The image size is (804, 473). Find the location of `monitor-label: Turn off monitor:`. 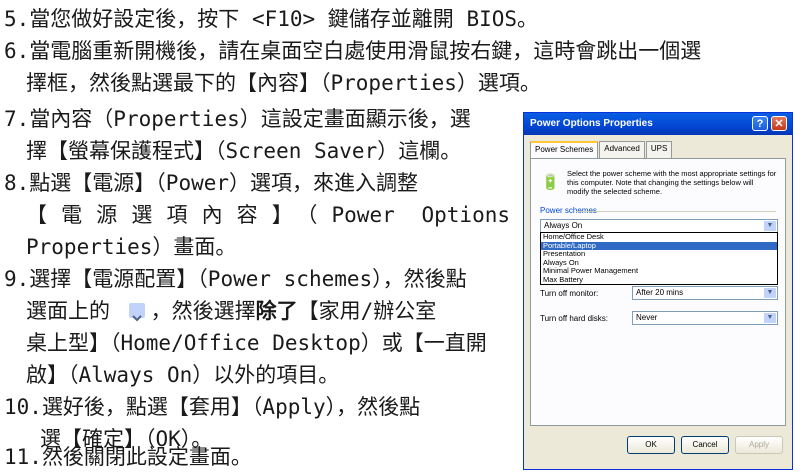

monitor-label: Turn off monitor: is located at coordinates (569, 293).